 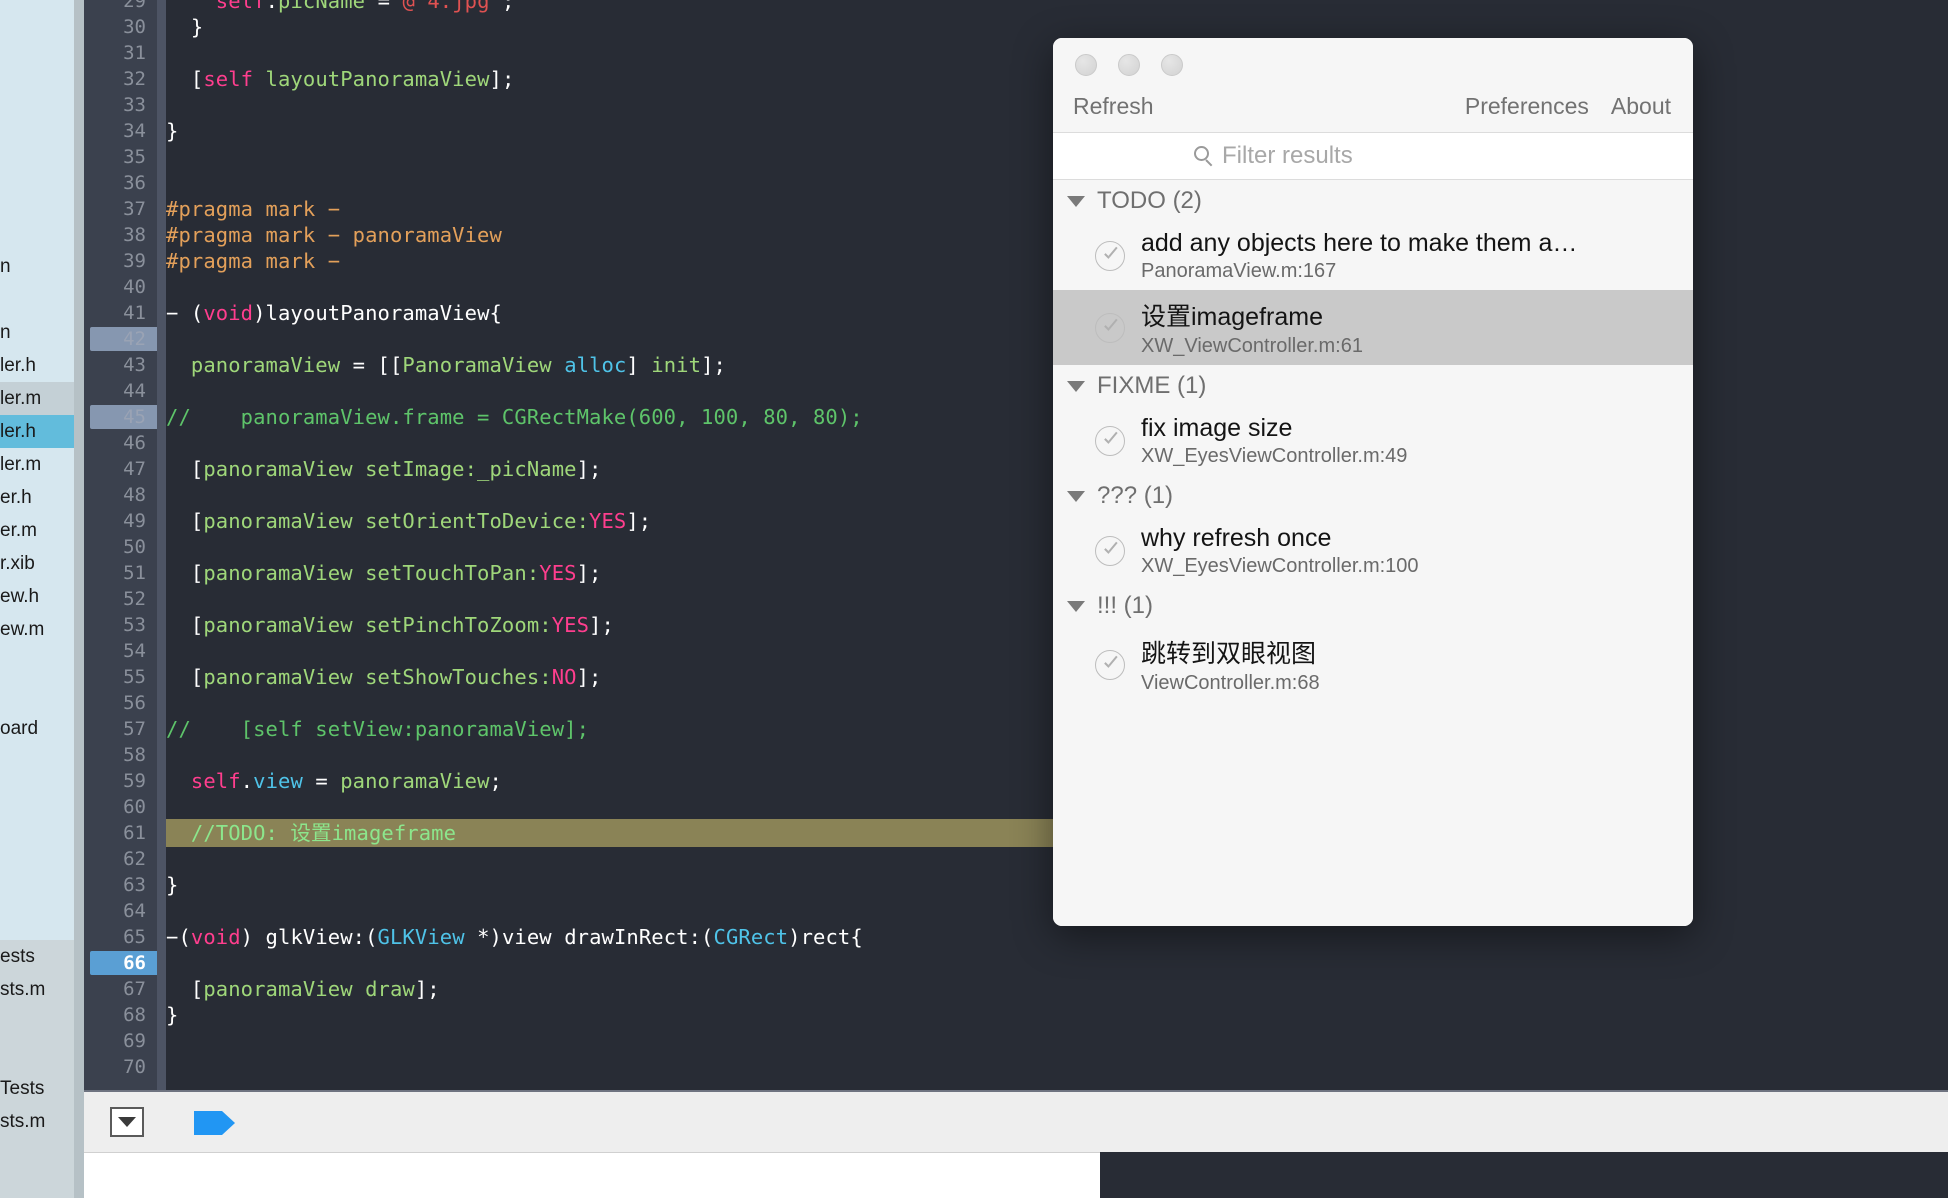 I want to click on line-number: 43, so click(x=134, y=365).